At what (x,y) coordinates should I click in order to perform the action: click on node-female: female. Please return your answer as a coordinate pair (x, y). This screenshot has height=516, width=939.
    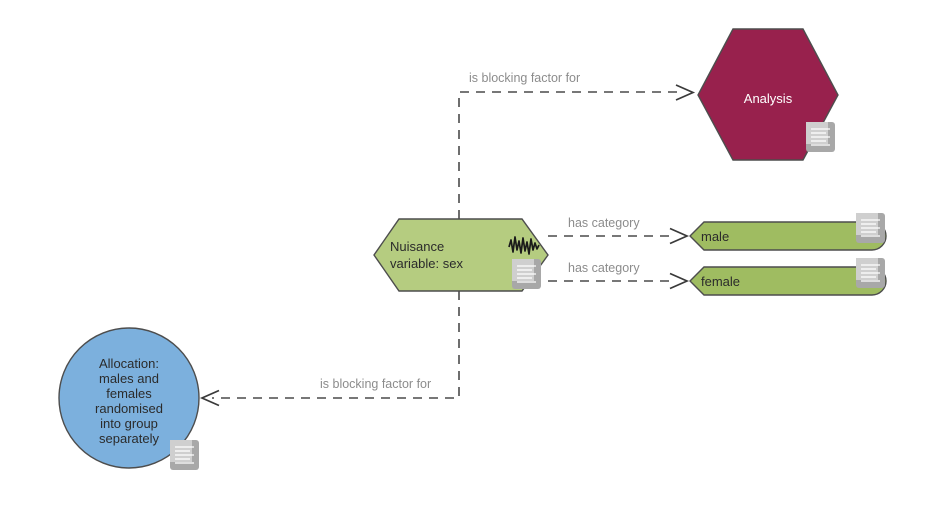
    Looking at the image, I should click on (788, 277).